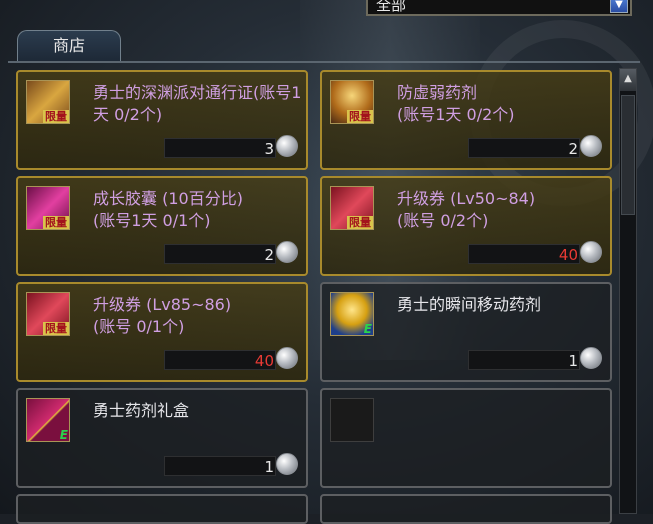 The image size is (653, 524). What do you see at coordinates (141, 410) in the screenshot?
I see `item-name: 勇士药剂礼盒` at bounding box center [141, 410].